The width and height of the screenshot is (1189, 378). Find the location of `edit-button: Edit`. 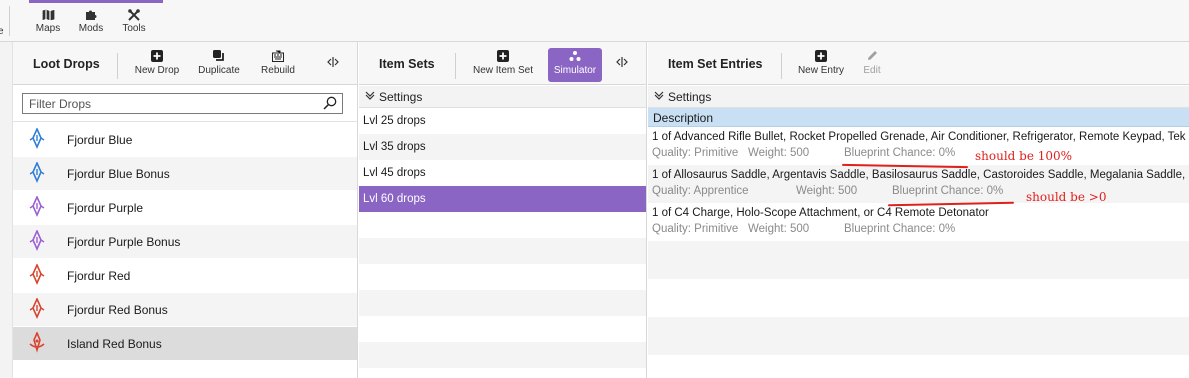

edit-button: Edit is located at coordinates (872, 63).